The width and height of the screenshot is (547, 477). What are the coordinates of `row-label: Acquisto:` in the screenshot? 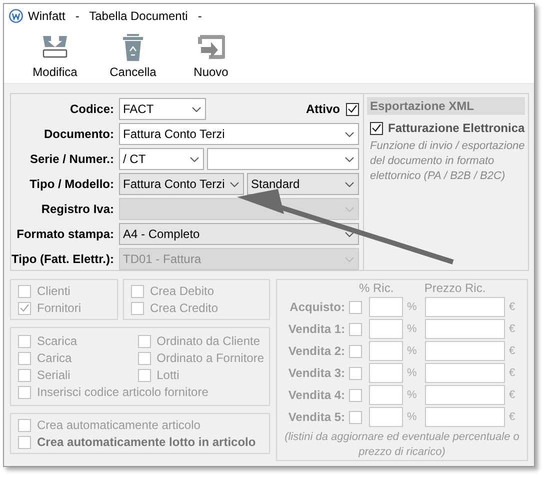 It's located at (316, 307).